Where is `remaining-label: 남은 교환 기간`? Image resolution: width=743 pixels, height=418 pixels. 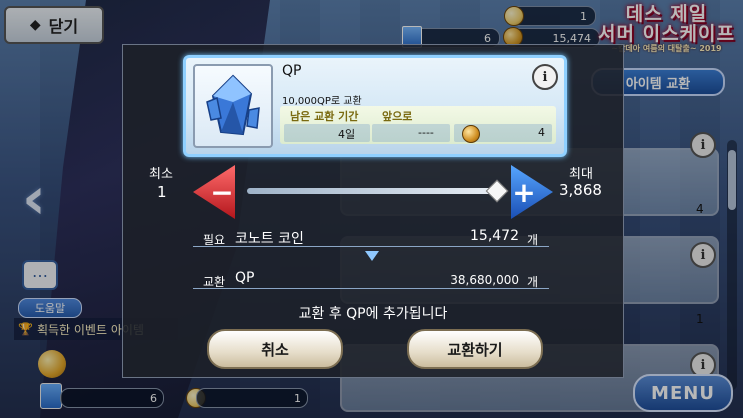
remaining-label: 남은 교환 기간 is located at coordinates (324, 116).